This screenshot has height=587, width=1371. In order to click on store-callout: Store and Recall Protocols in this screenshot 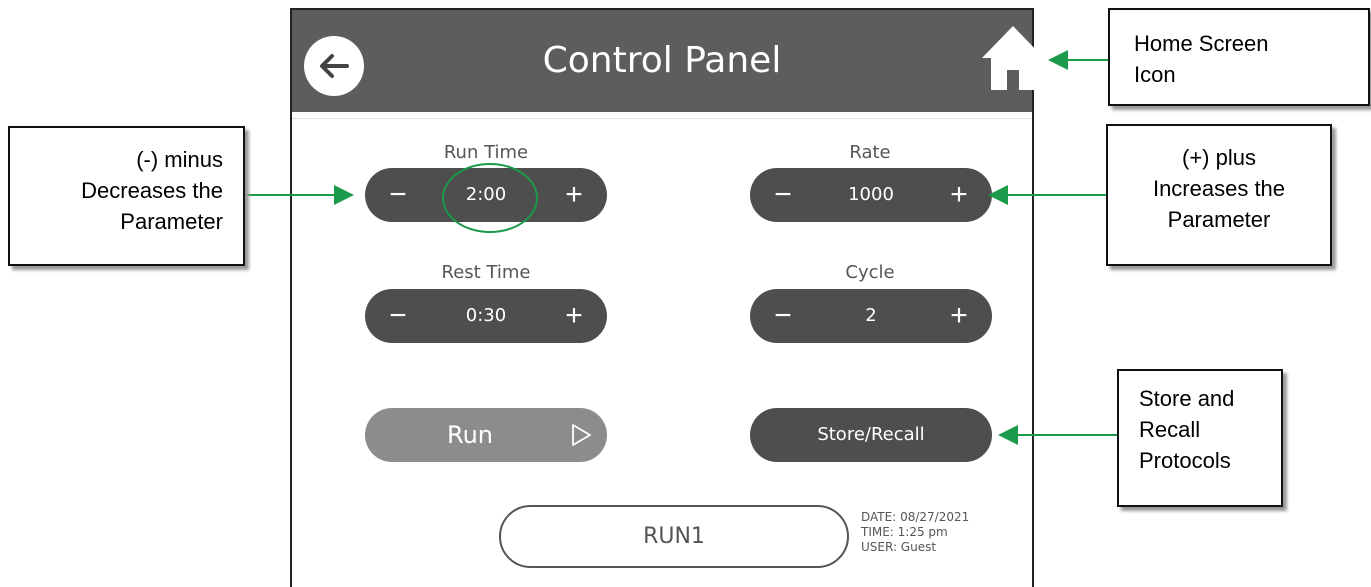, I will do `click(1200, 438)`.